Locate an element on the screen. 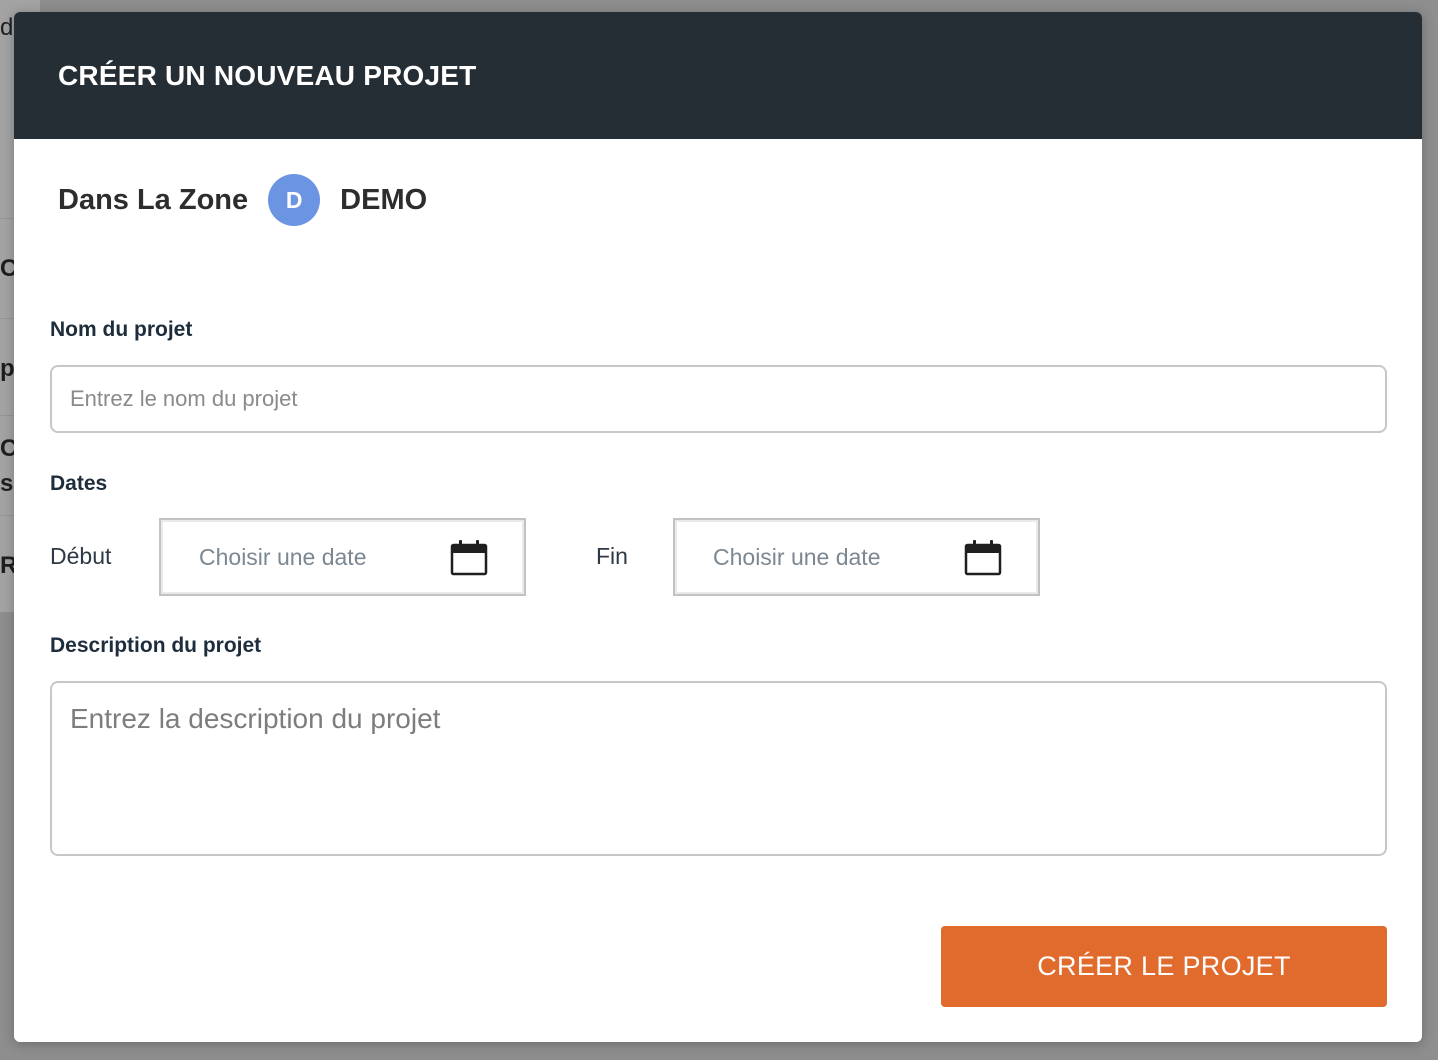  end-date-picker: Choisir une date is located at coordinates (856, 557).